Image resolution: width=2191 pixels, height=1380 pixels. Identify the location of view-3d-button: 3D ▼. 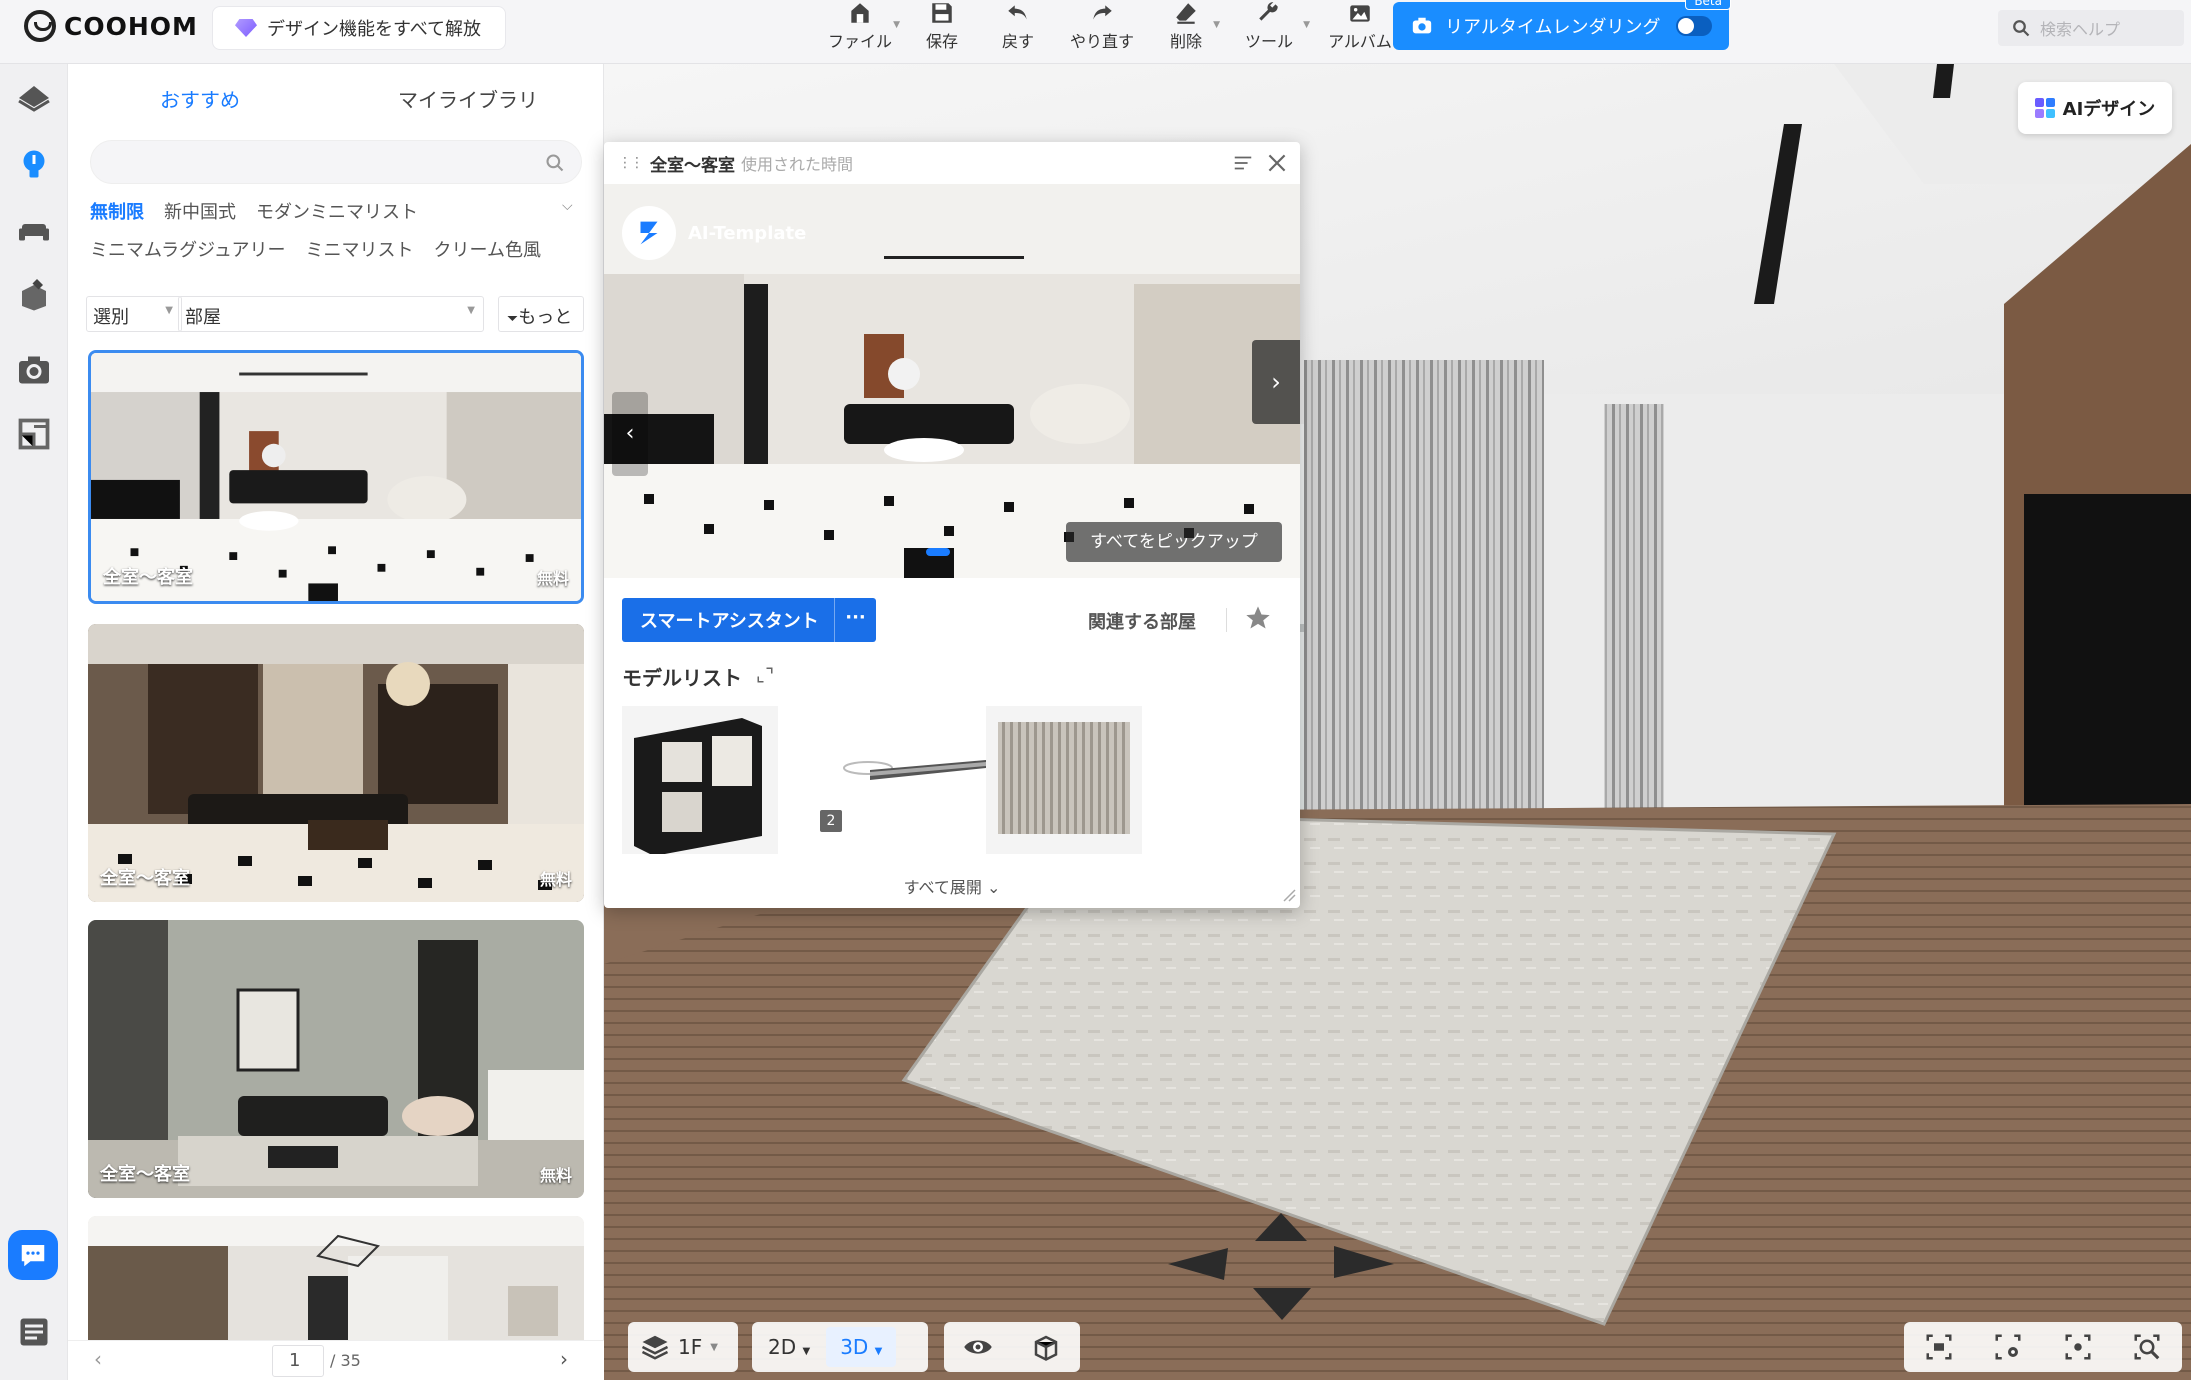
(861, 1347).